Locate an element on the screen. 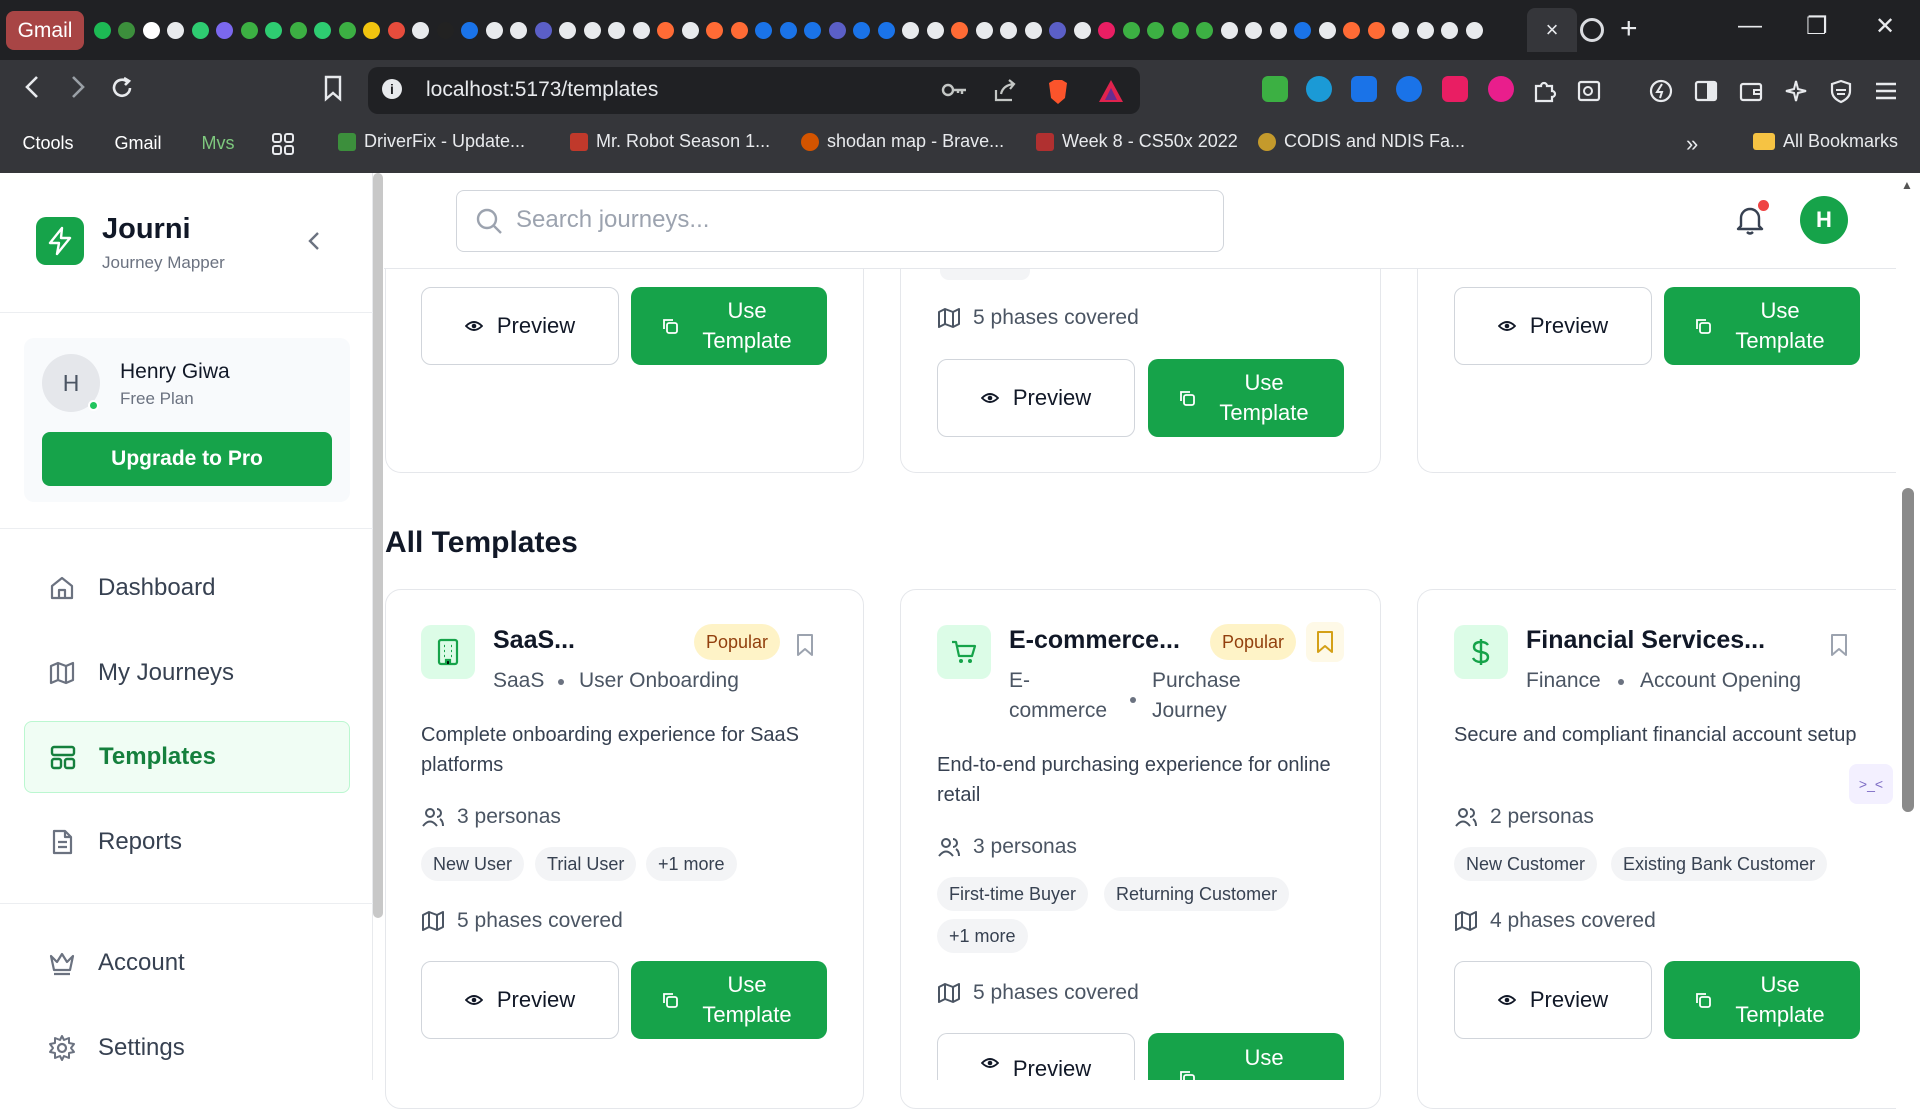 Image resolution: width=1920 pixels, height=1109 pixels. extension-u-icon is located at coordinates (1501, 89).